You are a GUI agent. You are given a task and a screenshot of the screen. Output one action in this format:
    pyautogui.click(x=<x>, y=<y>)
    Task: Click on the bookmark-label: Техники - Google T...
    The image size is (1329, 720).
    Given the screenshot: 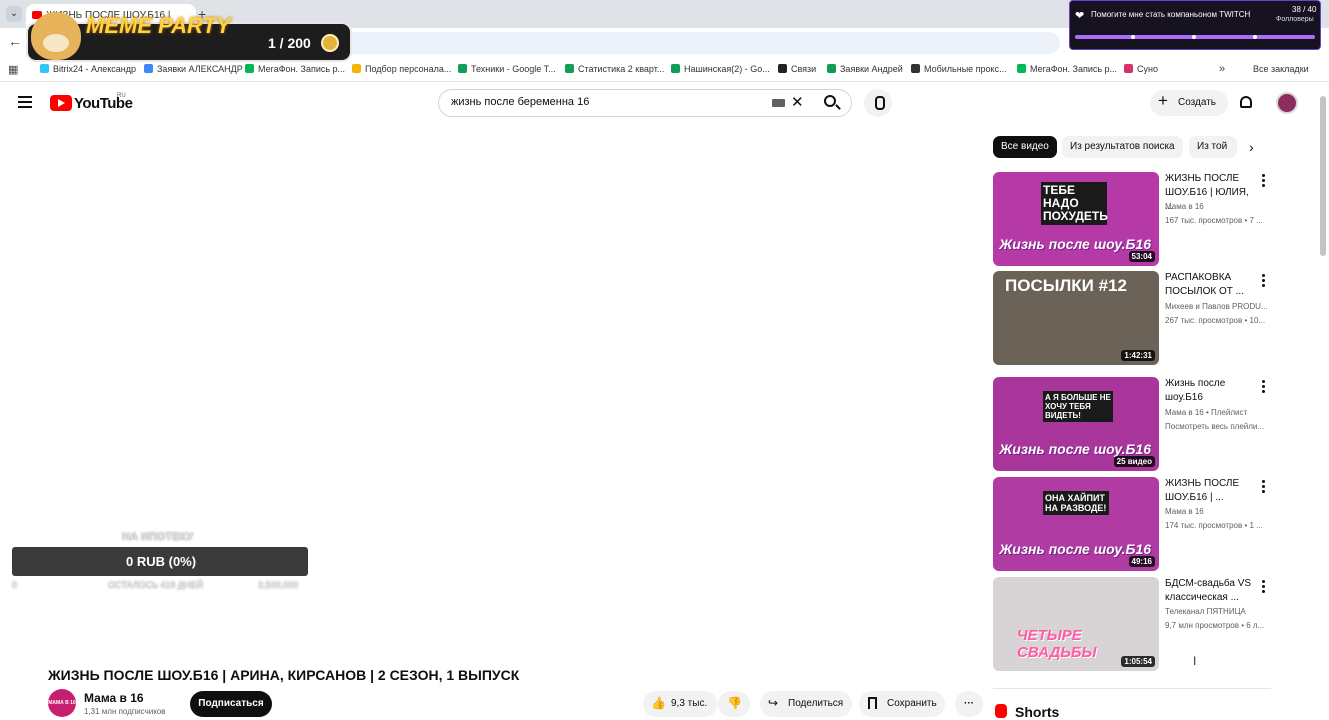 What is the action you would take?
    pyautogui.click(x=513, y=69)
    